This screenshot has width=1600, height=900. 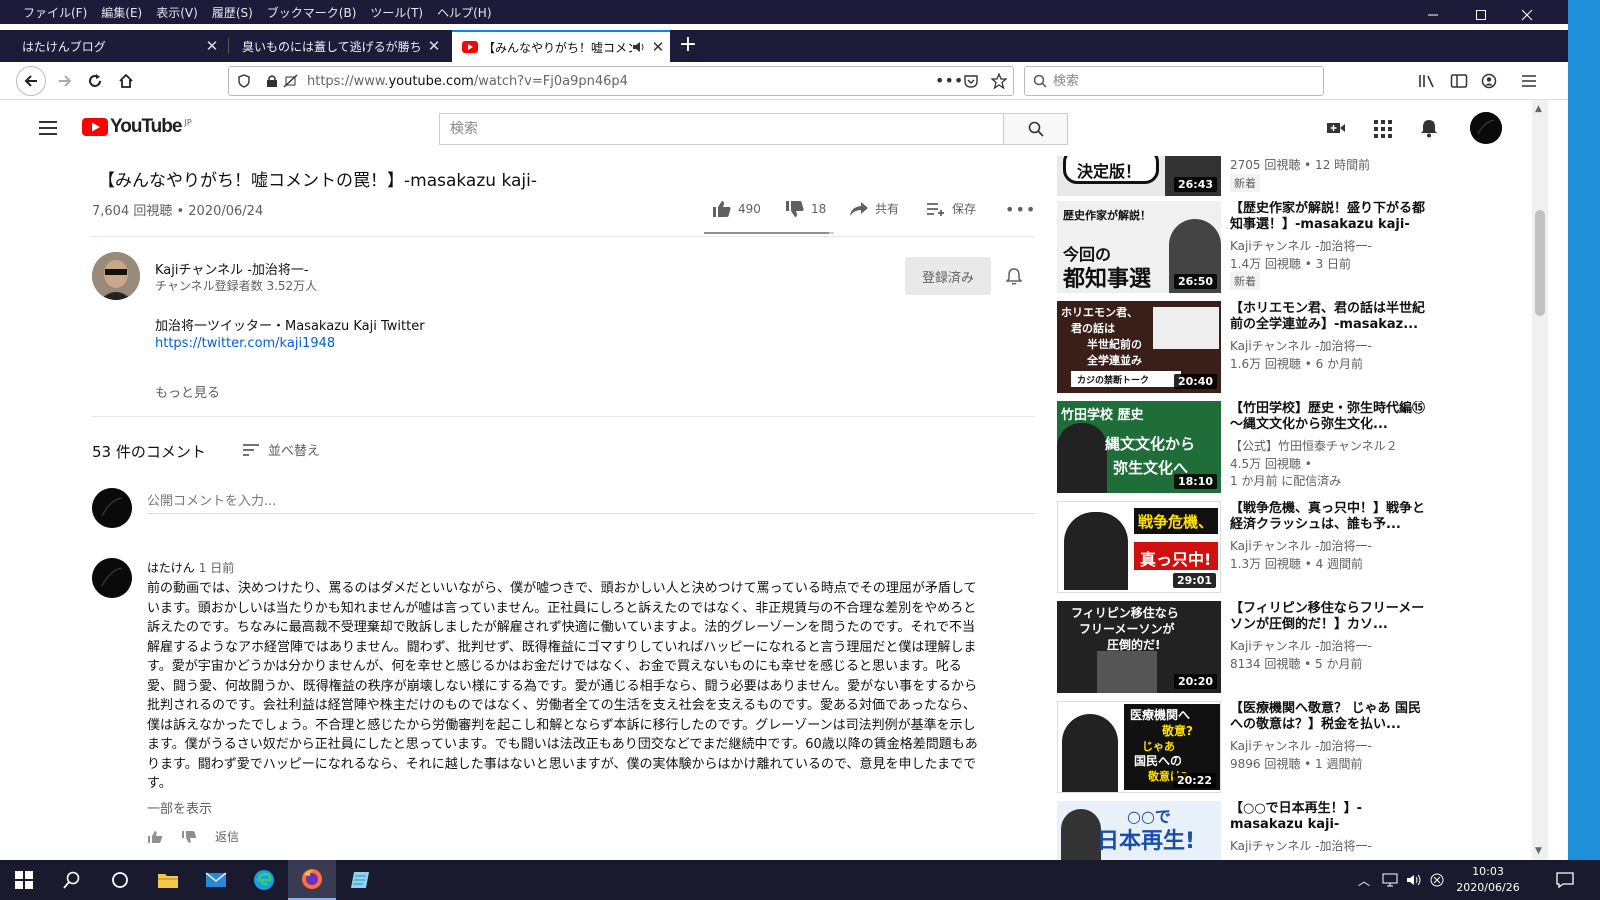 I want to click on show-hidden-icons: ︿, so click(x=1364, y=880).